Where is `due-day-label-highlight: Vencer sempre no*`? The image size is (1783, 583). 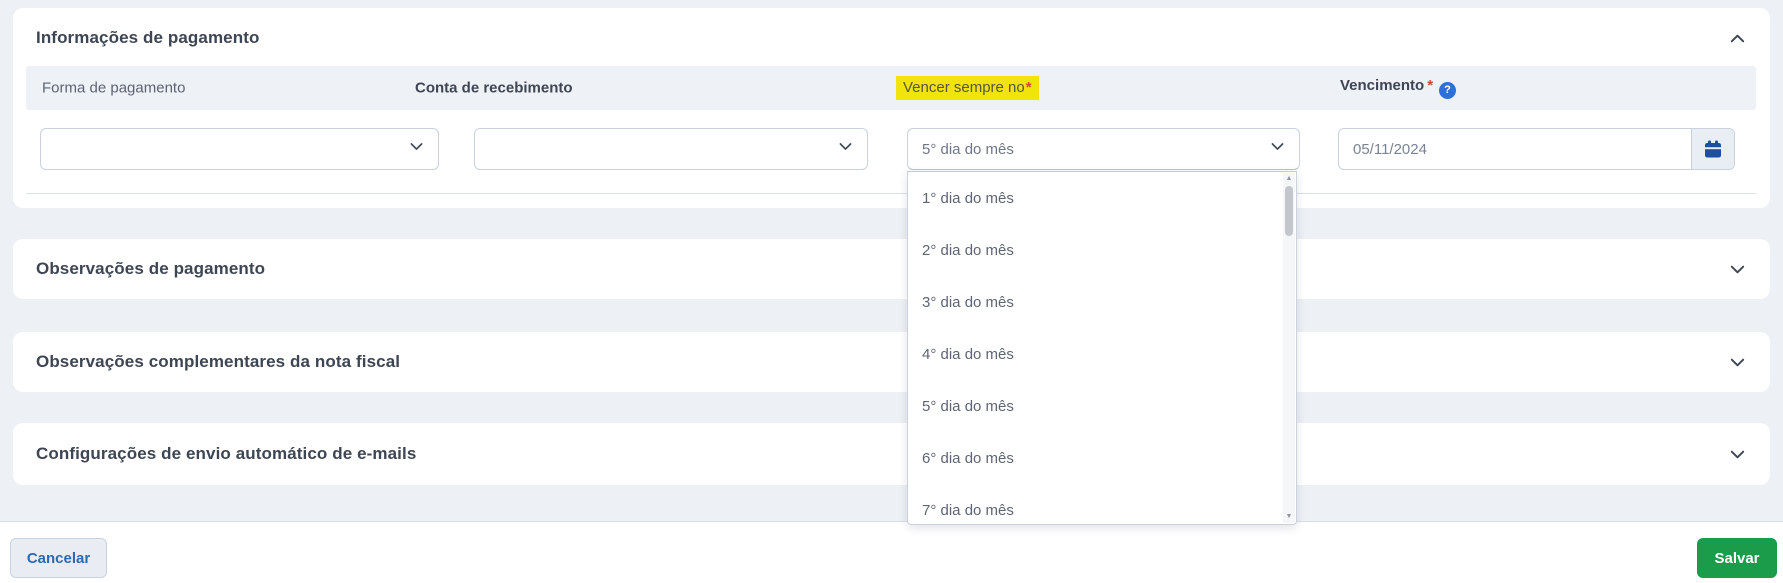 due-day-label-highlight: Vencer sempre no* is located at coordinates (967, 88).